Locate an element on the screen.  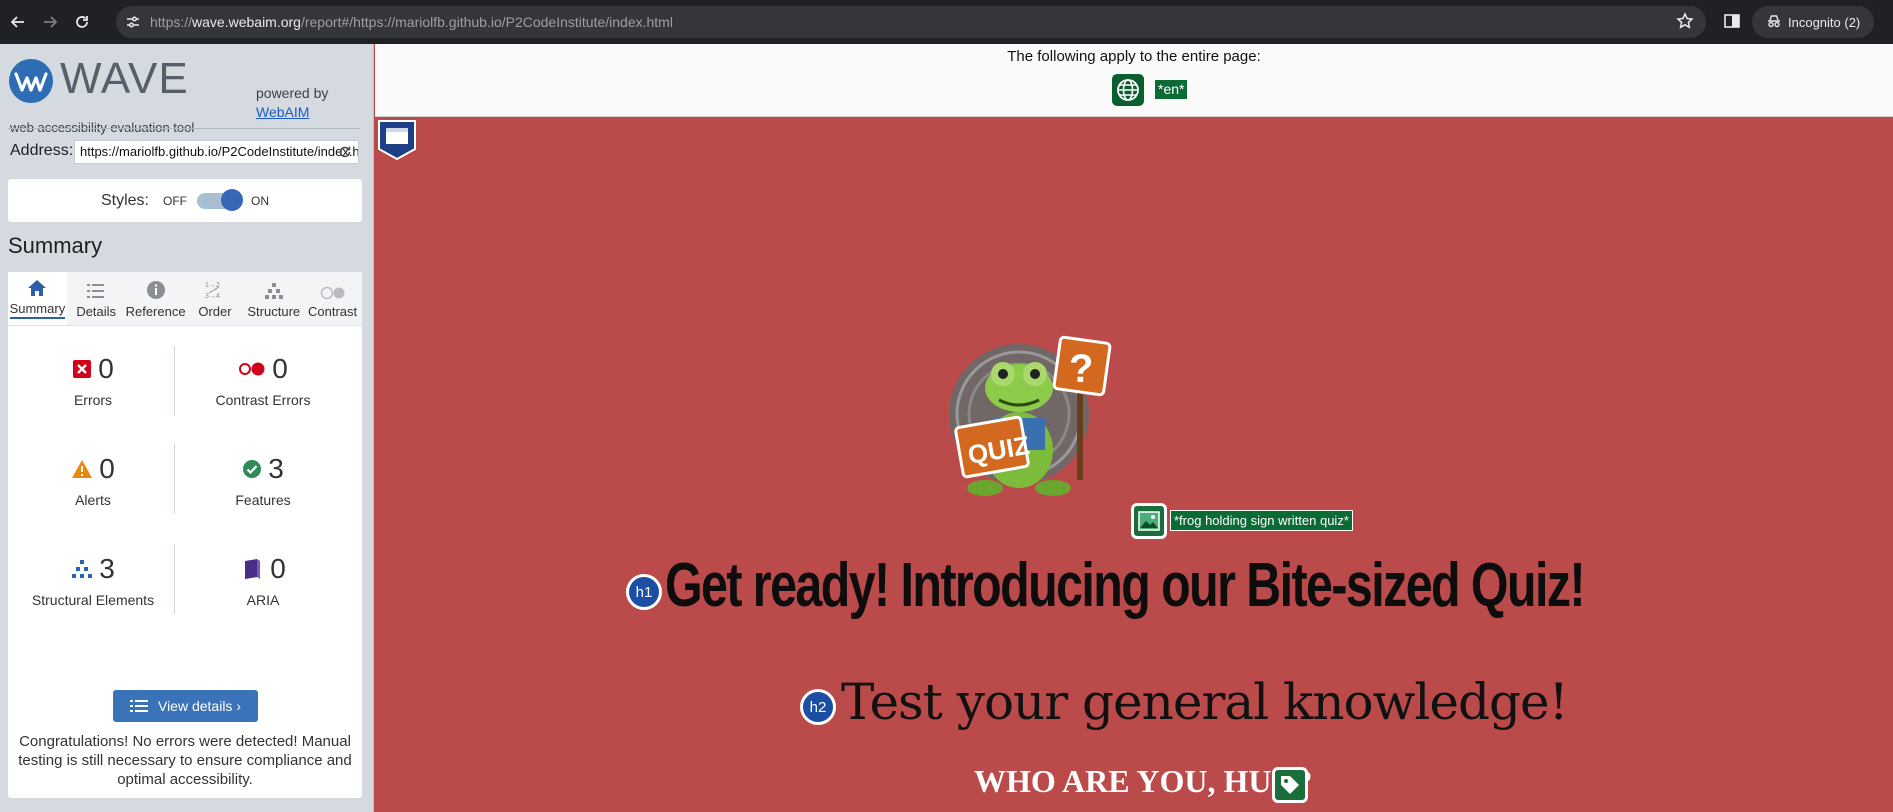
language-tag: *en* is located at coordinates (1171, 89).